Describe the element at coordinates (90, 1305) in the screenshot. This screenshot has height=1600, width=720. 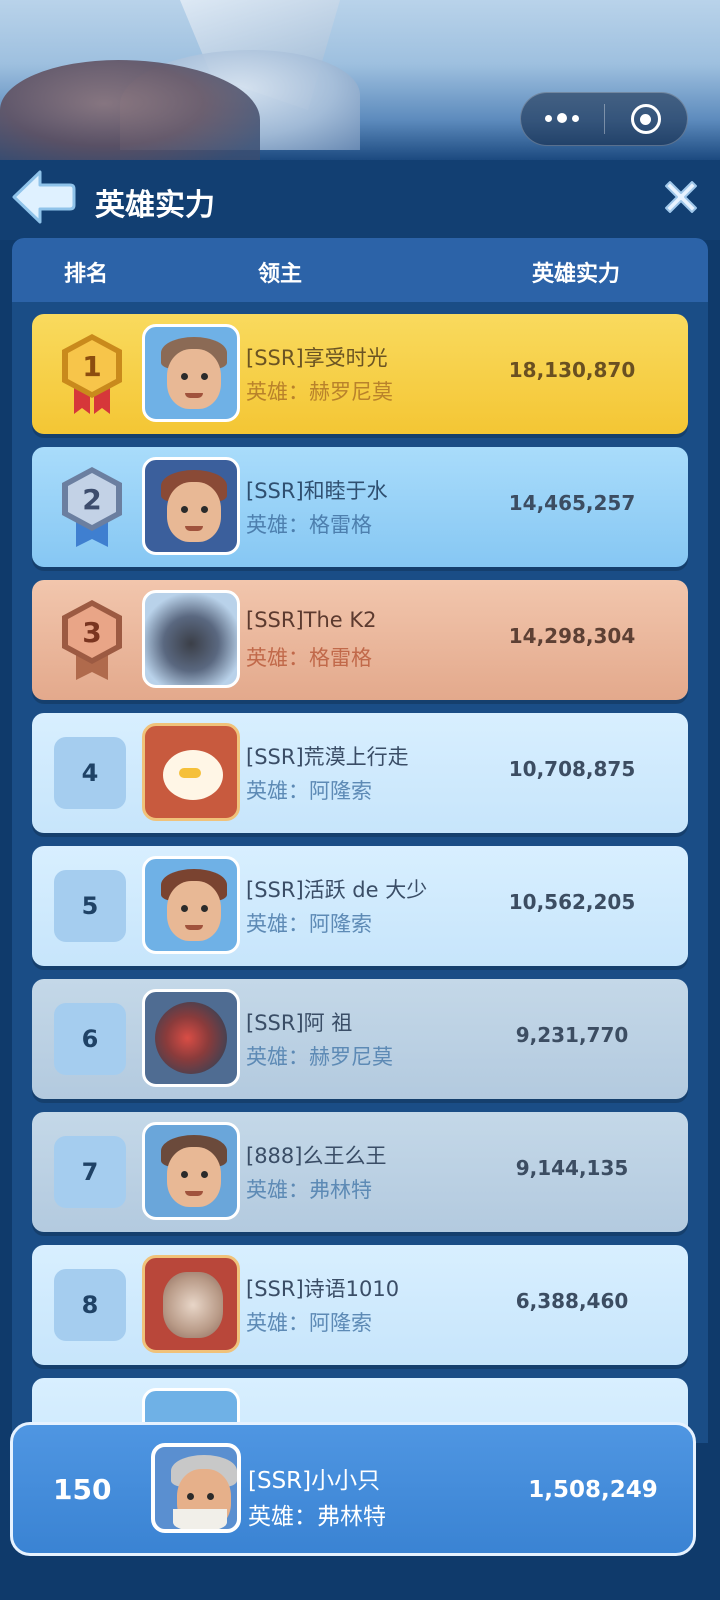
I see `rank-badge: 8` at that location.